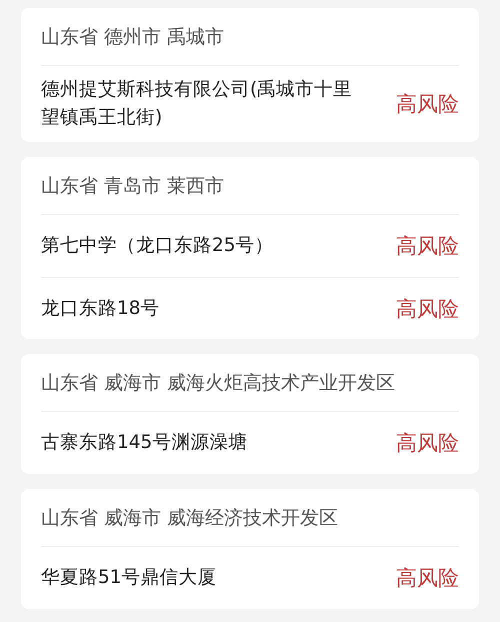 Image resolution: width=500 pixels, height=622 pixels. I want to click on region-title: 山东省 德州市 禹城市, so click(250, 37).